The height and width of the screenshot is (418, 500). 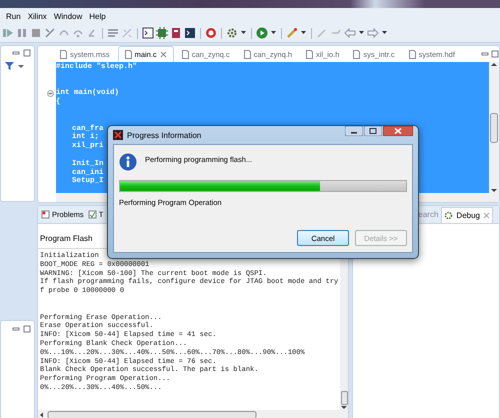 I want to click on vertical-scrollbar, so click(x=494, y=127).